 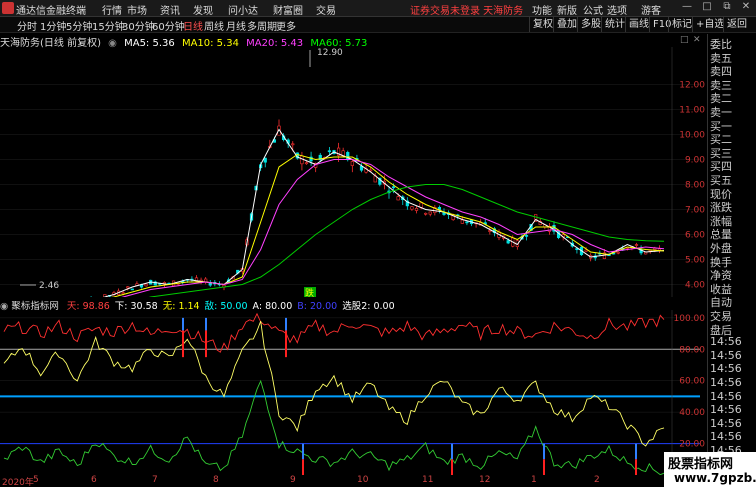 What do you see at coordinates (485, 480) in the screenshot?
I see `date-tick-label: 12` at bounding box center [485, 480].